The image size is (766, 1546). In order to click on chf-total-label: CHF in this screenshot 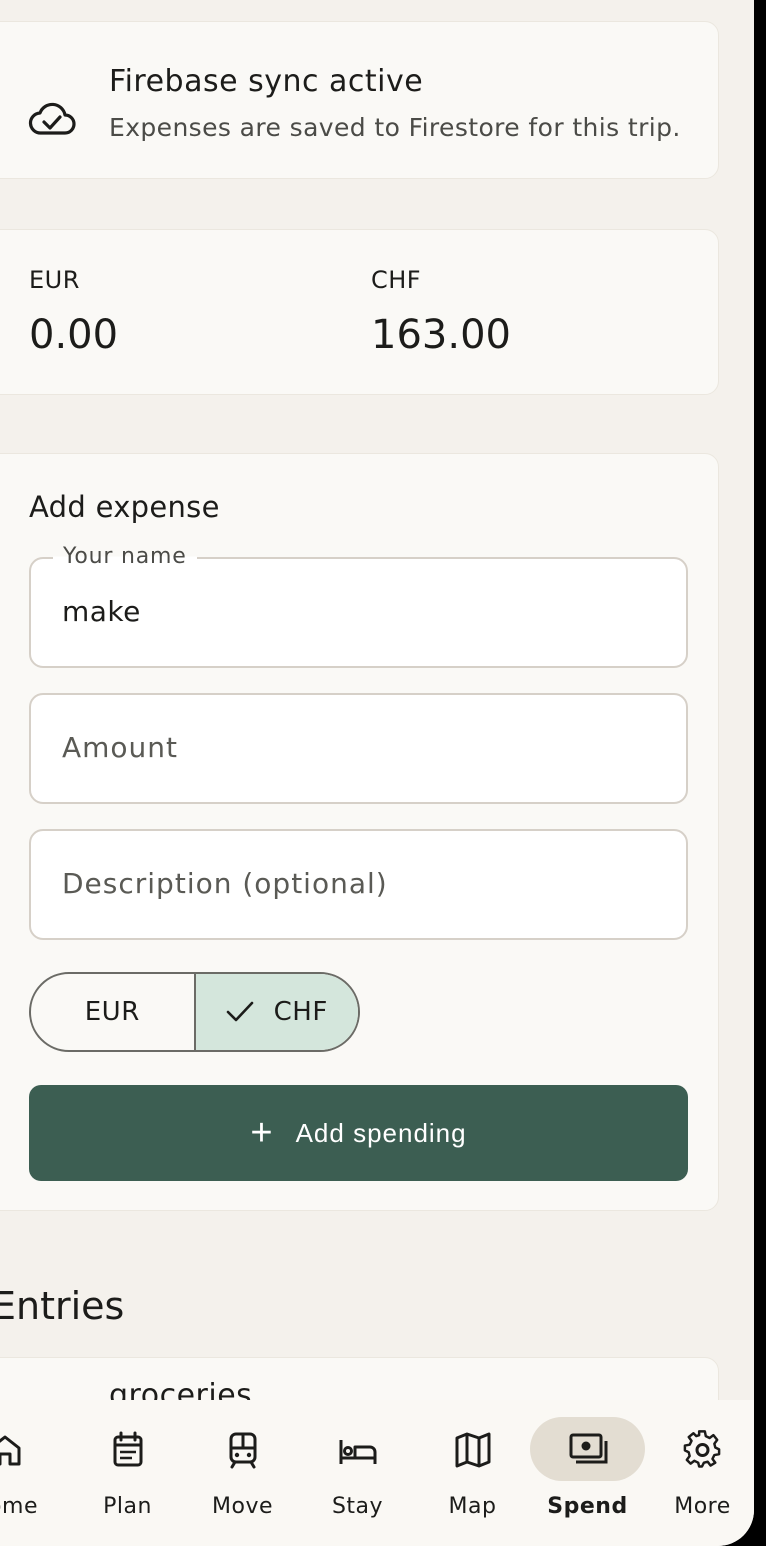, I will do `click(396, 280)`.